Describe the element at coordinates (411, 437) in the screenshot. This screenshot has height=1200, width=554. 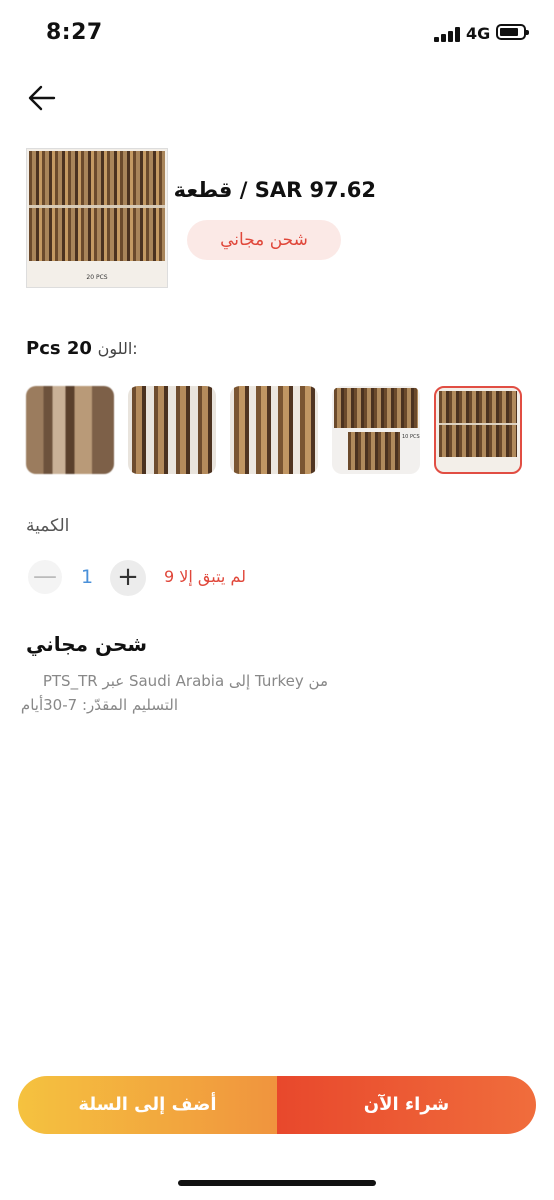
I see `color-option-4-caption: 10 PCS` at that location.